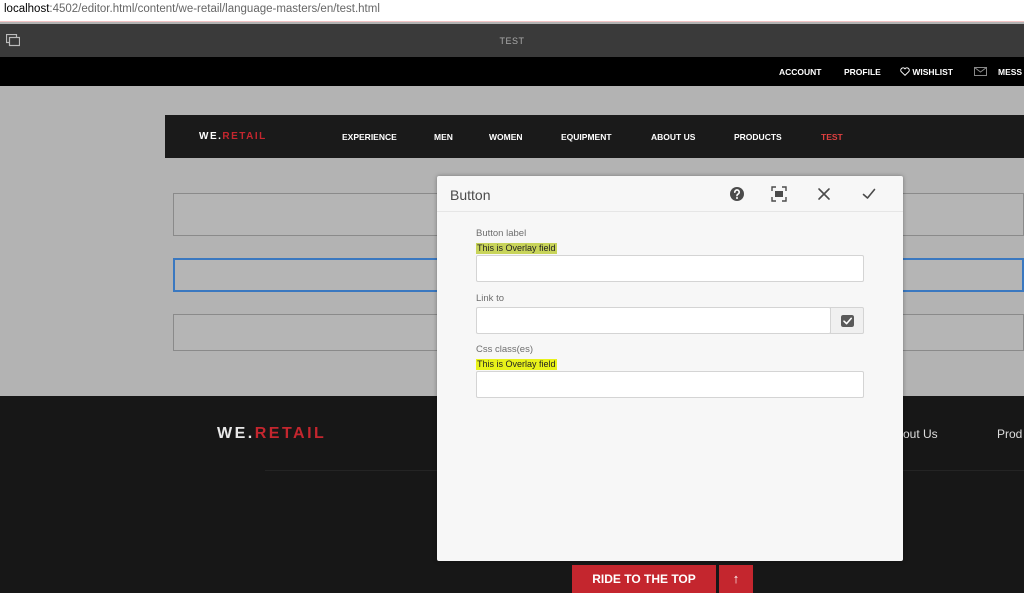  I want to click on mail-icon, so click(980, 71).